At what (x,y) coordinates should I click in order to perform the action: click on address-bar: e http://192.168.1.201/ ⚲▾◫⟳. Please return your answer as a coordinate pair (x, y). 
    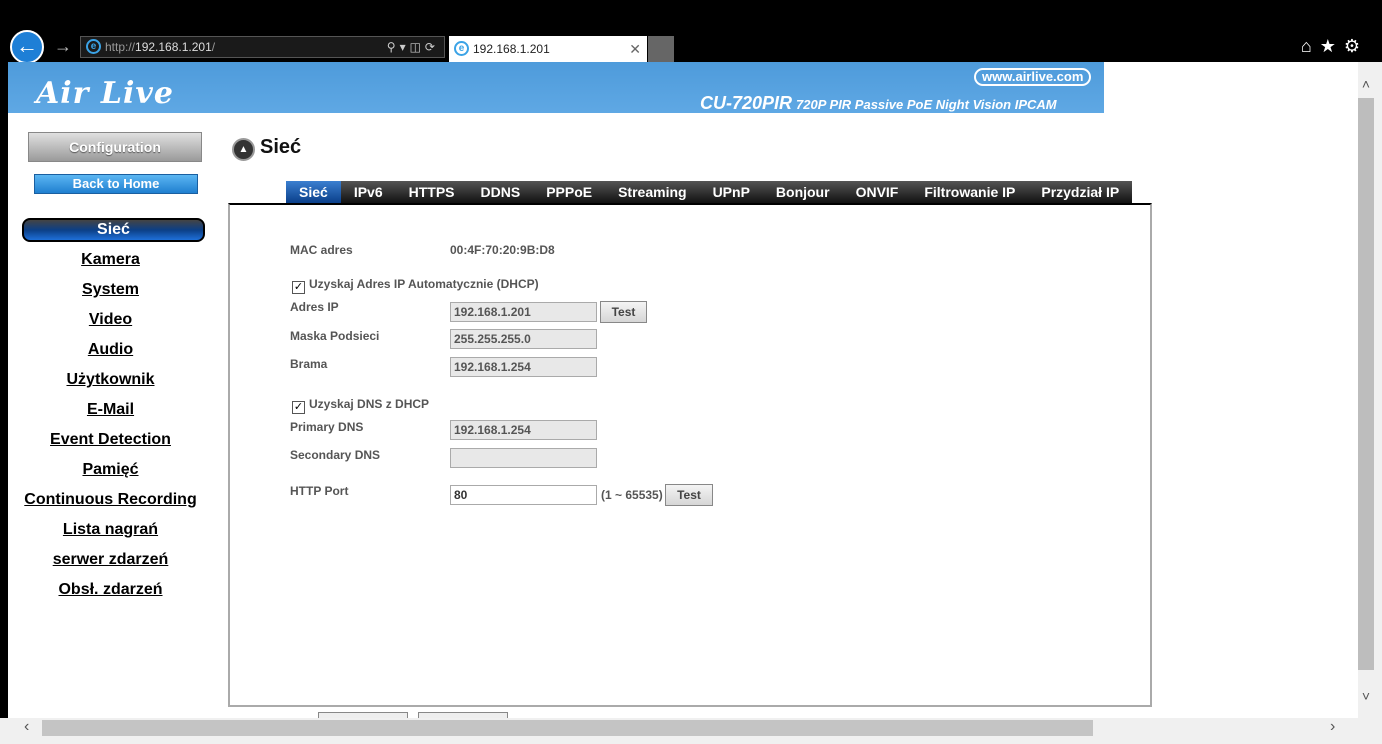
    Looking at the image, I should click on (262, 47).